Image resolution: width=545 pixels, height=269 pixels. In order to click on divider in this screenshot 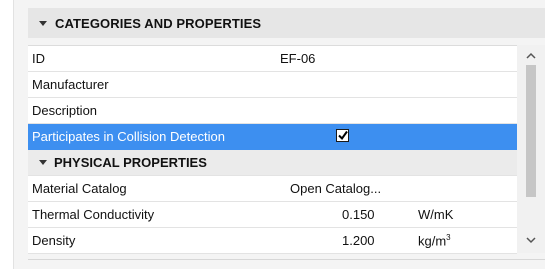, I will do `click(286, 259)`.